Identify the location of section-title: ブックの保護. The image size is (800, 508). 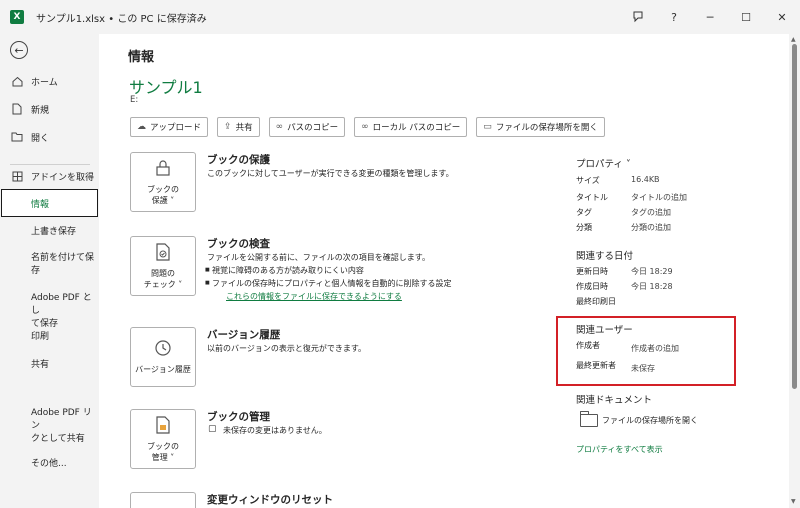
(238, 160).